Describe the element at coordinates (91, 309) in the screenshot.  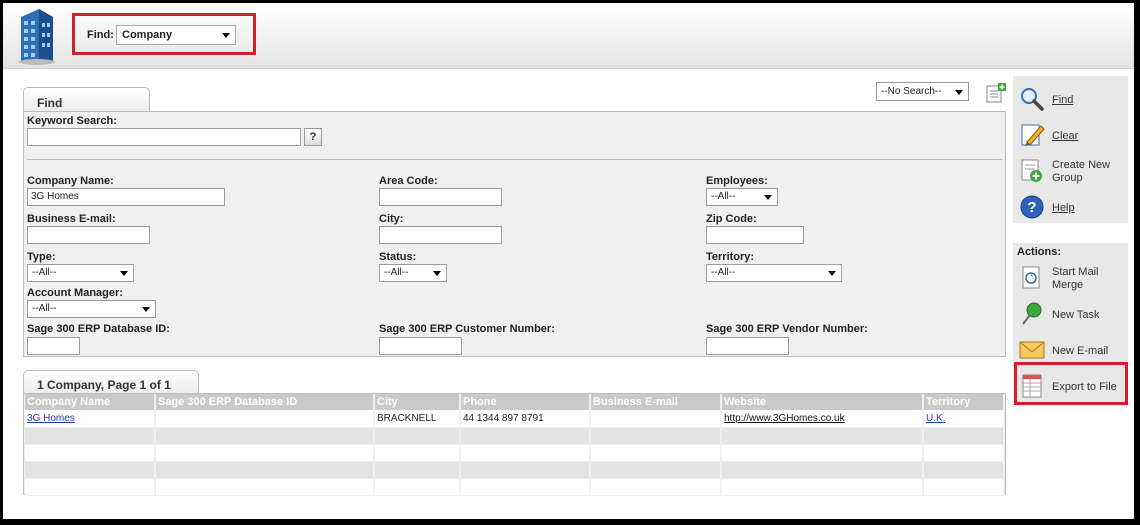
I see `account-manager-select: --All--` at that location.